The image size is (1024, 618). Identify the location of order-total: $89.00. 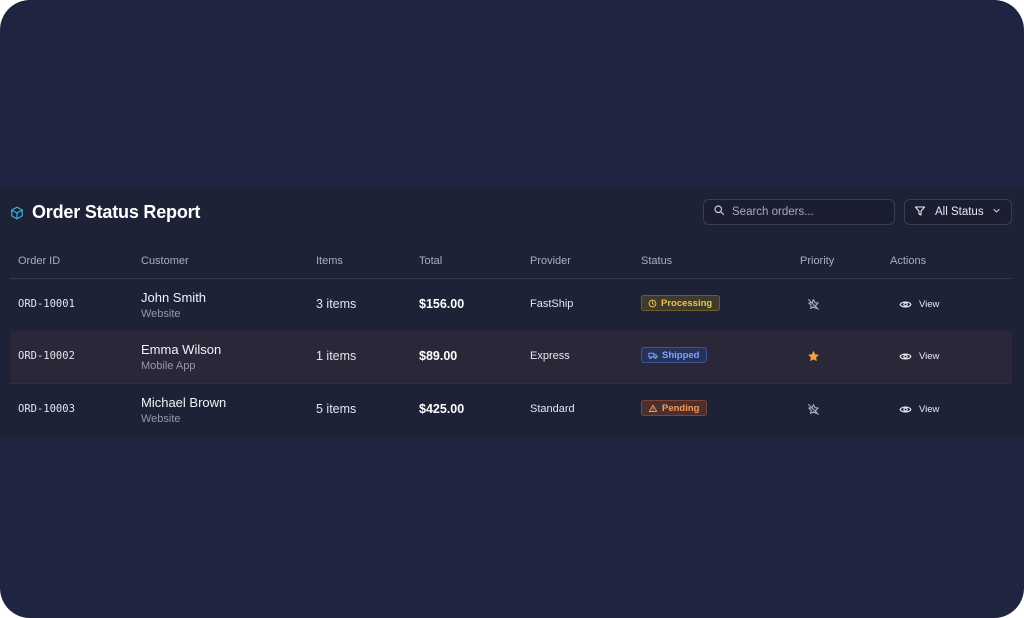
(438, 356).